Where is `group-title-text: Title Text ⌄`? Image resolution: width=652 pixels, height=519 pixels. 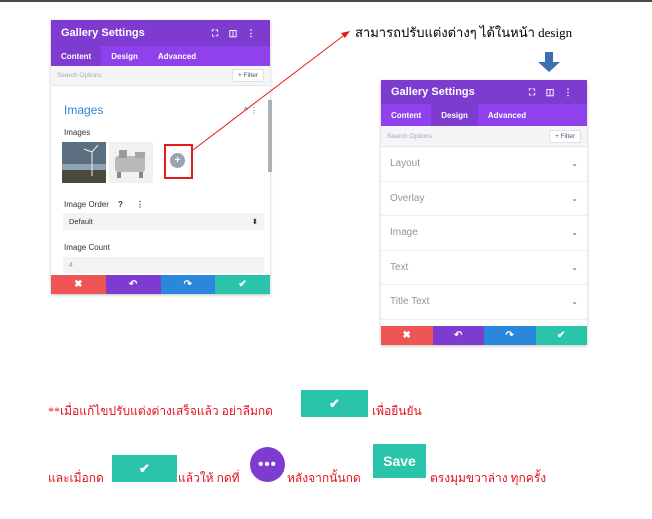 group-title-text: Title Text ⌄ is located at coordinates (484, 302).